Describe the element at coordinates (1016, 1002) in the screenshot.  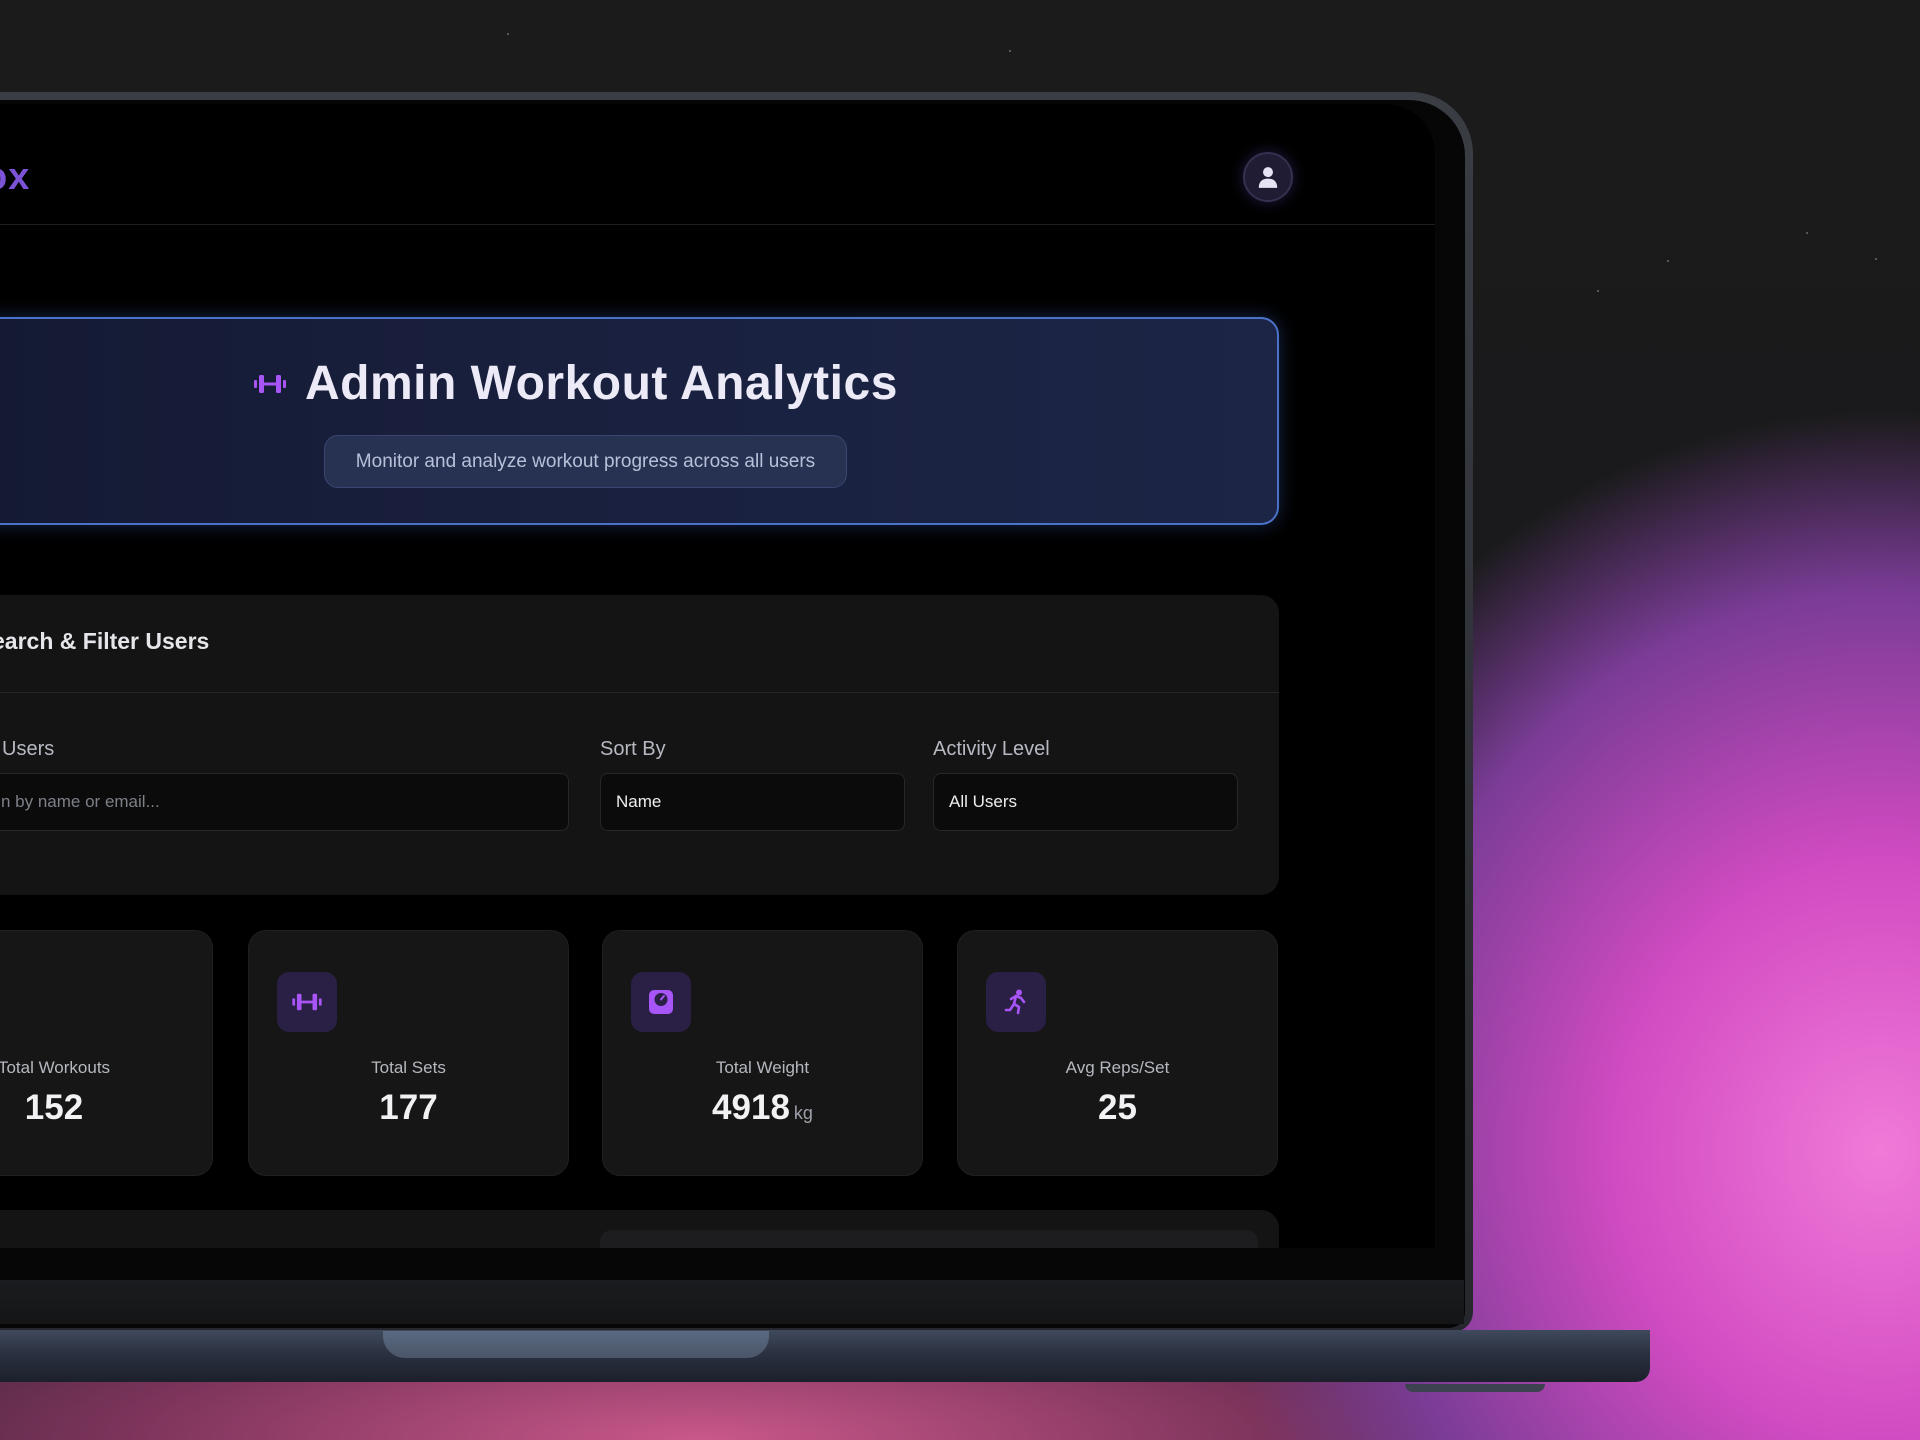
I see `running-icon` at that location.